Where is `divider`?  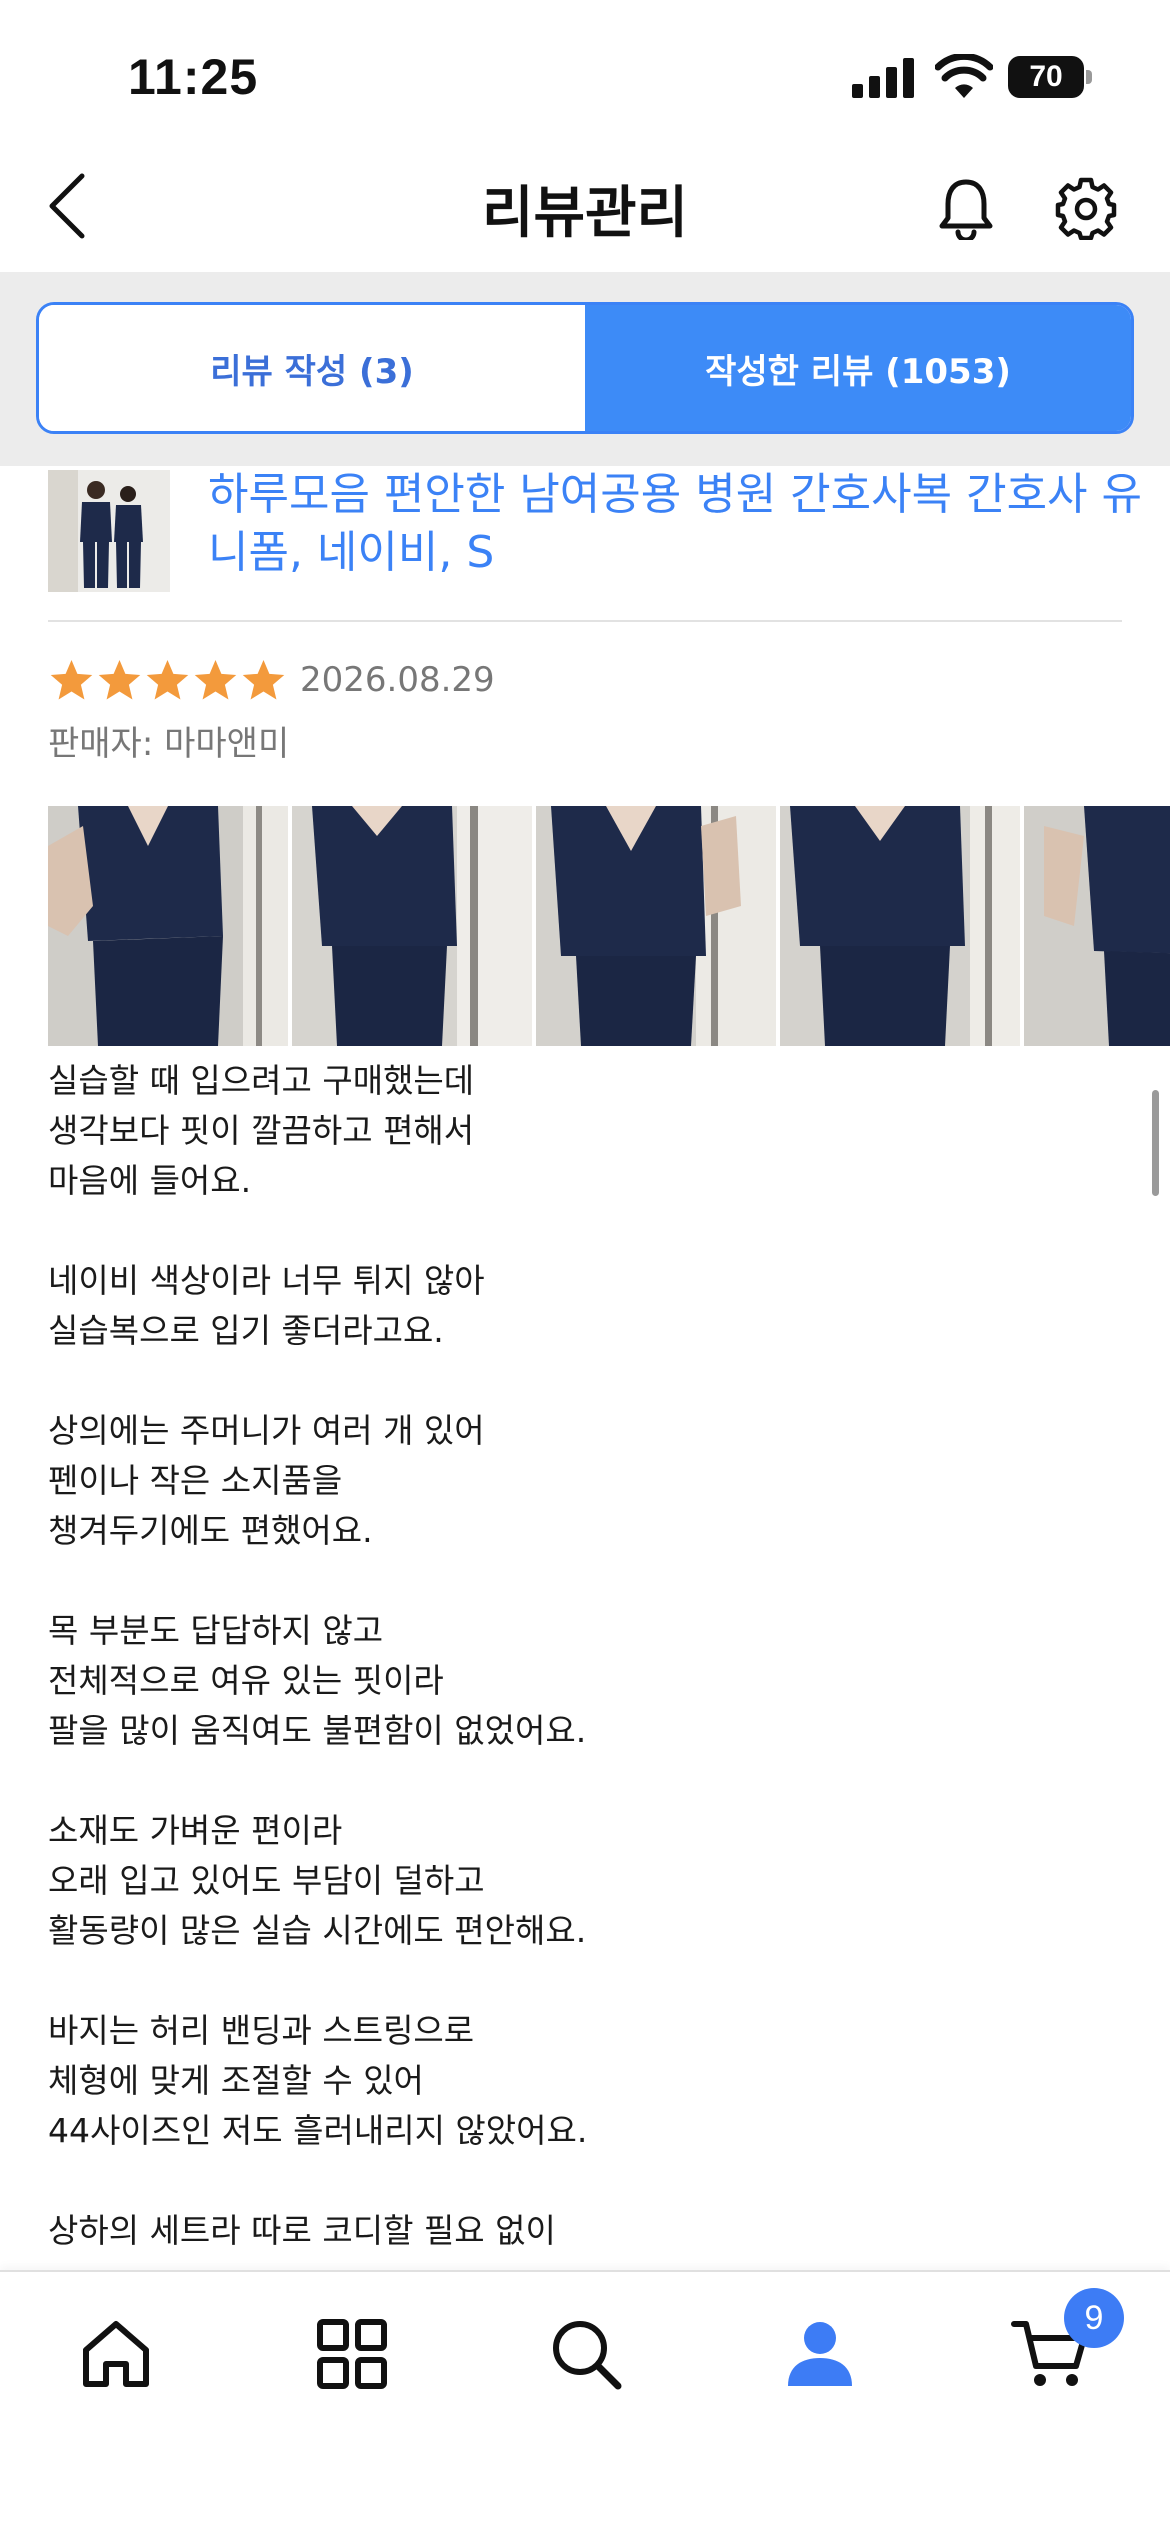
divider is located at coordinates (585, 621).